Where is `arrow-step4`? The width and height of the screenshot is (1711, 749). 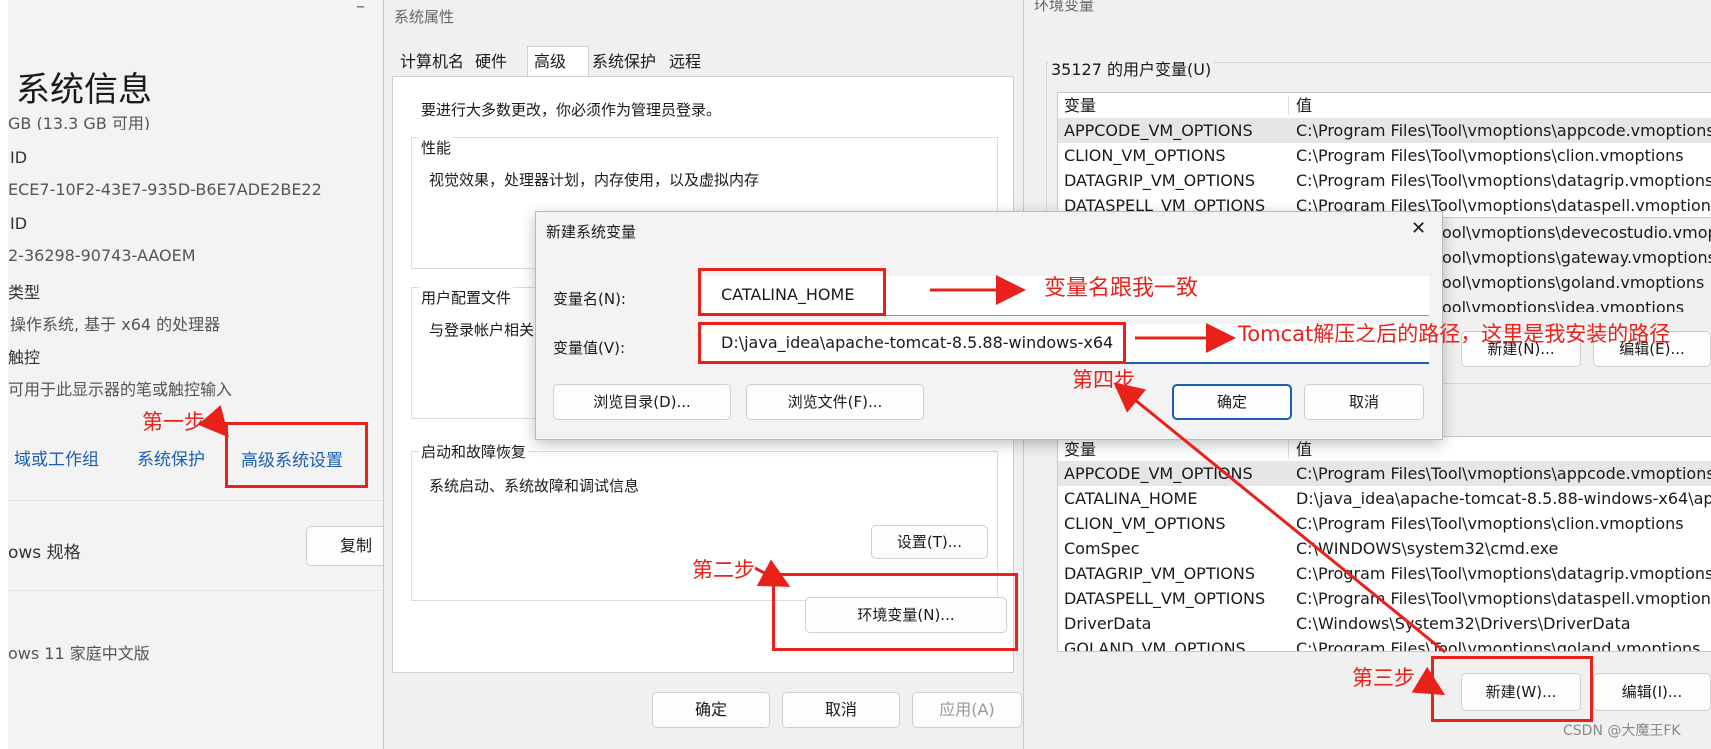 arrow-step4 is located at coordinates (1279, 518).